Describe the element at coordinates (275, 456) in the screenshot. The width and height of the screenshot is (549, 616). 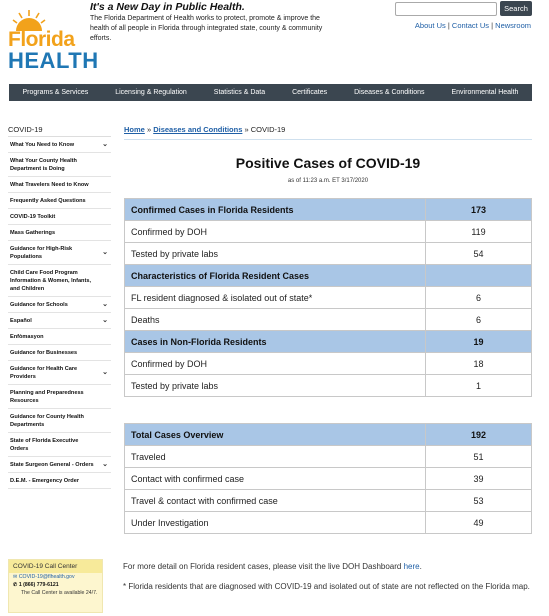
I see `row-label: Traveled` at that location.